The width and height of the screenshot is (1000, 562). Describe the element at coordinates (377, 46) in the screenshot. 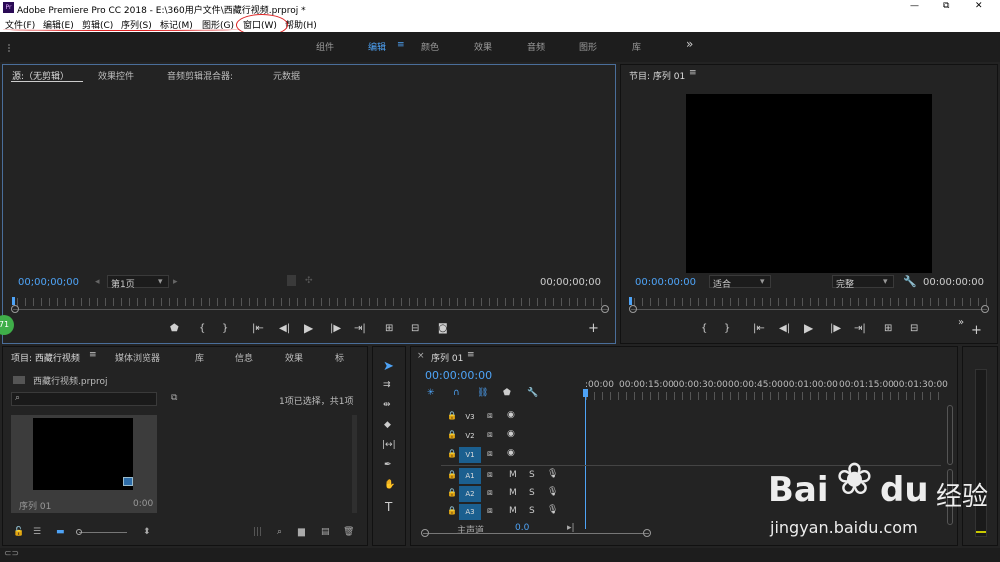

I see `workspace-tab-editing: 编辑` at that location.